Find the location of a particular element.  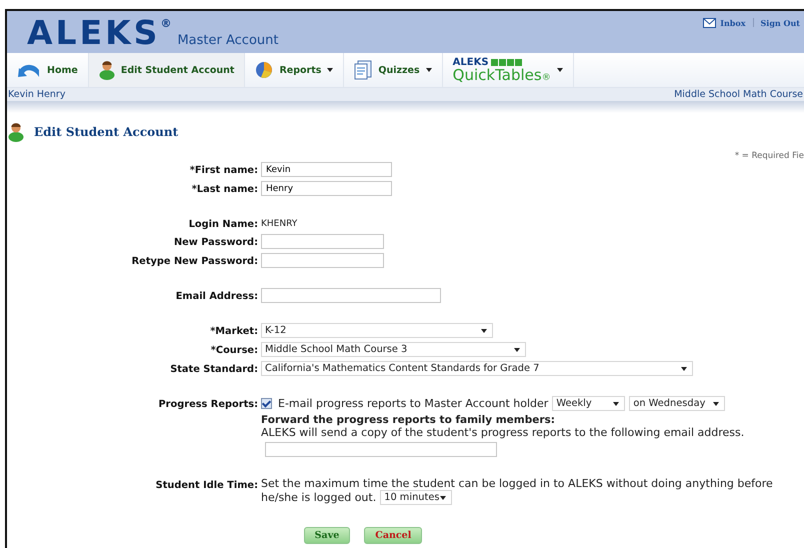

checkbox is located at coordinates (266, 403).